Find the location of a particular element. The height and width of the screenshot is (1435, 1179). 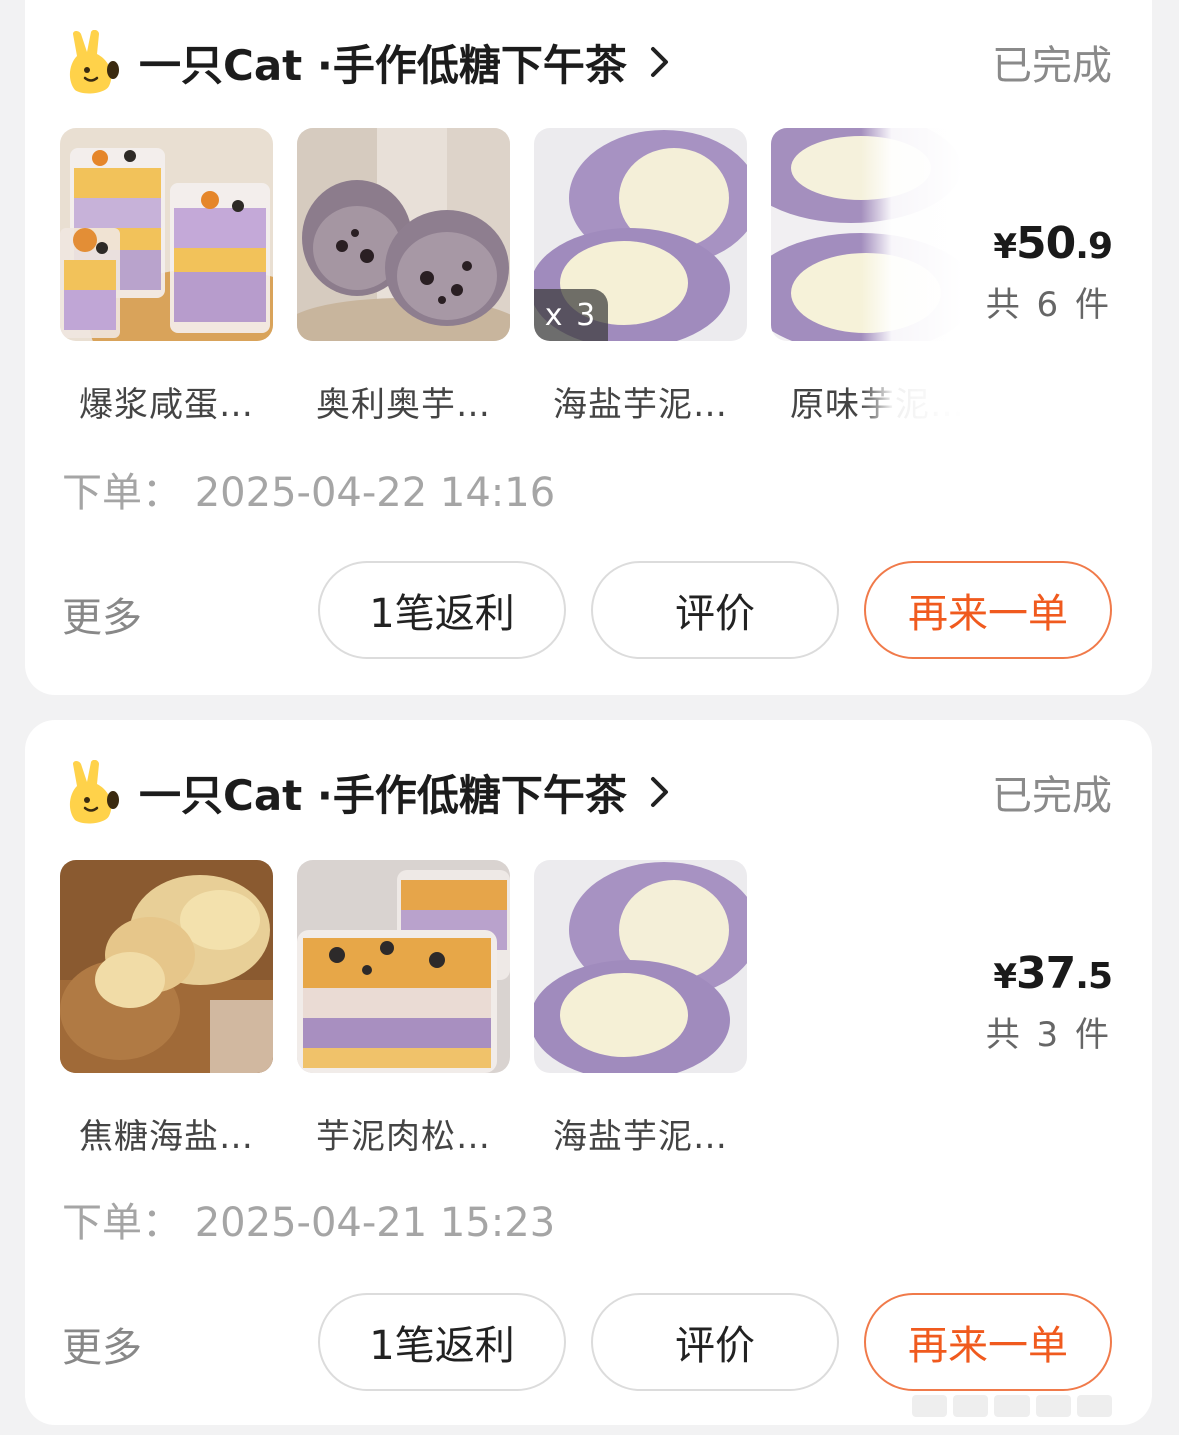

caramel-sea-salt-puff-cup-image is located at coordinates (166, 966).